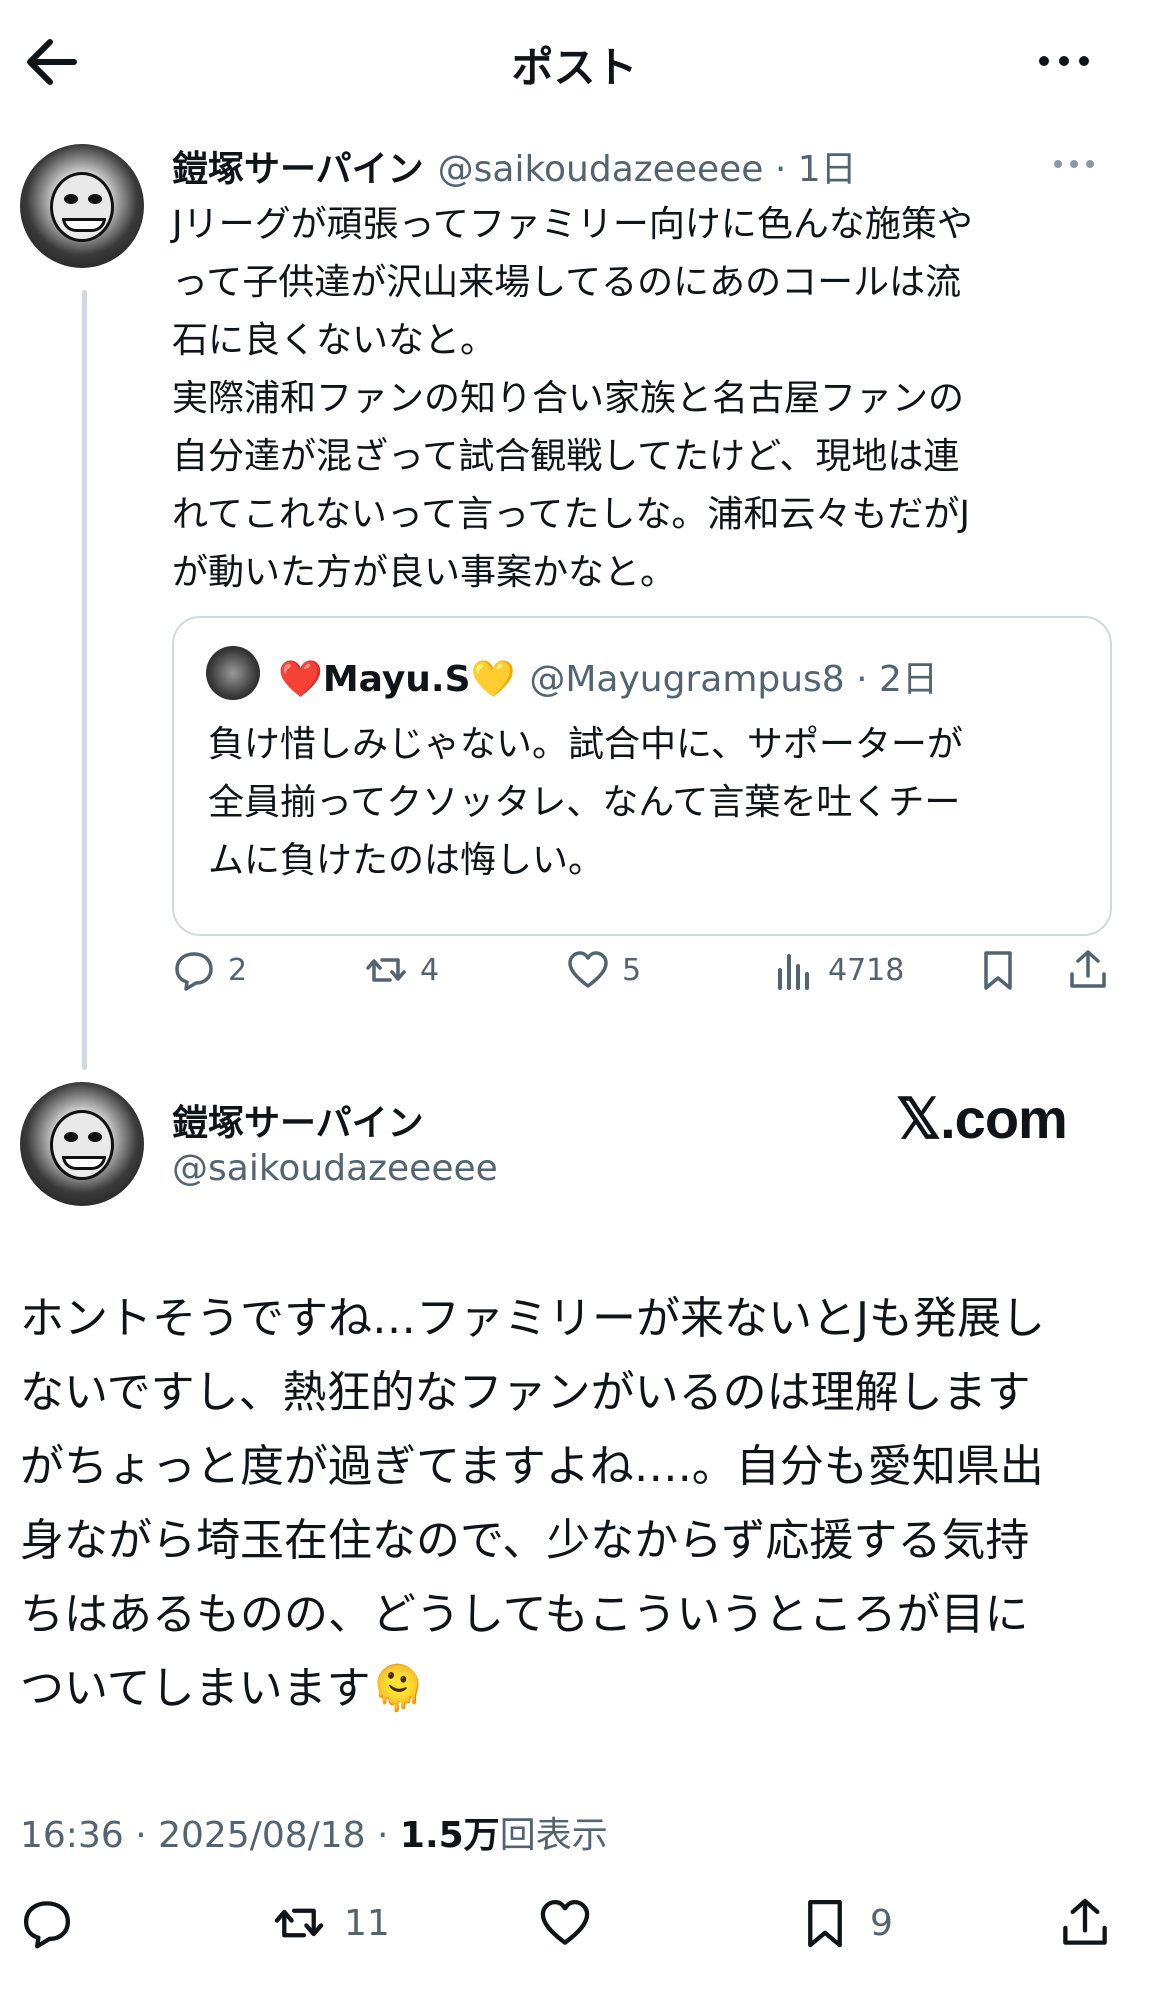 Image resolution: width=1149 pixels, height=2004 pixels. I want to click on views-icon, so click(793, 972).